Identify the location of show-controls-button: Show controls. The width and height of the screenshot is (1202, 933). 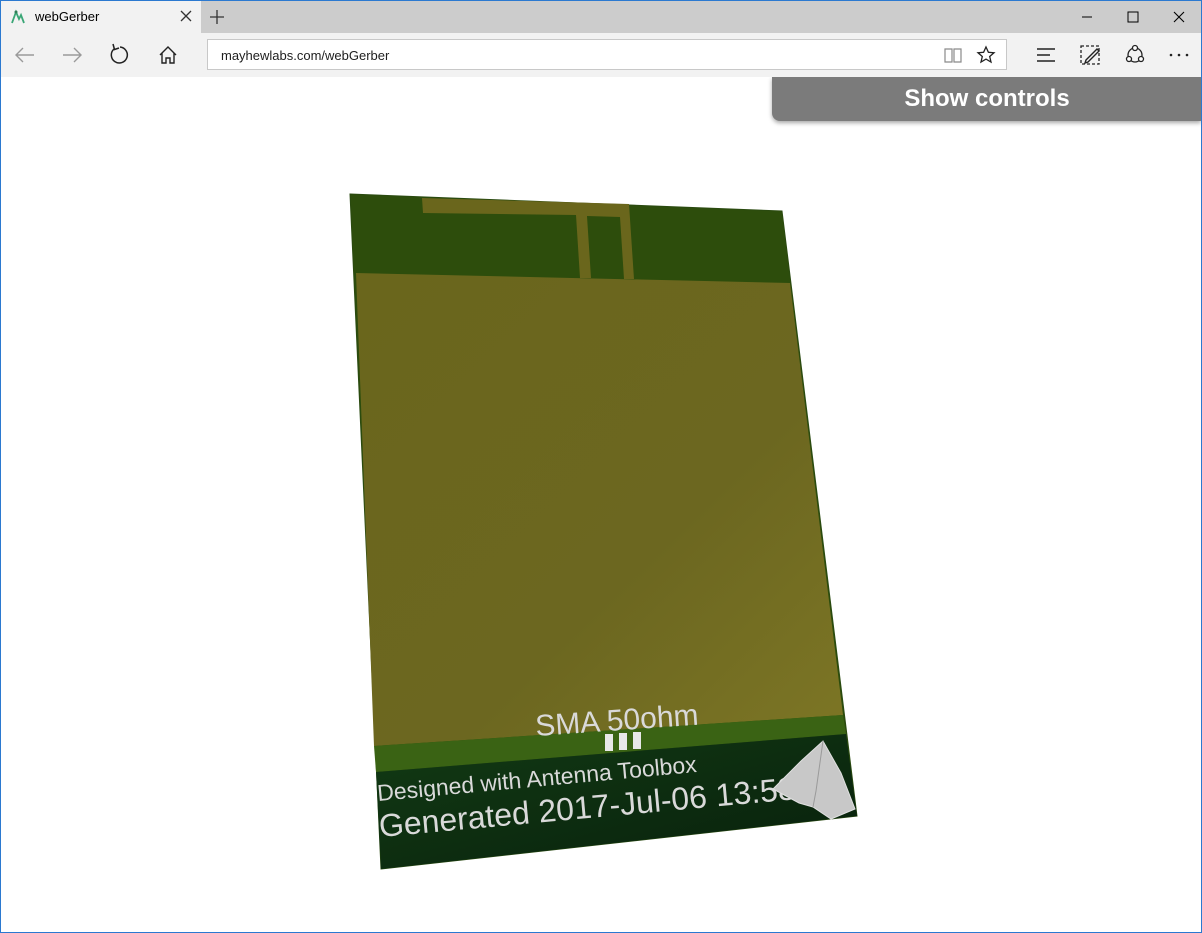
(986, 99).